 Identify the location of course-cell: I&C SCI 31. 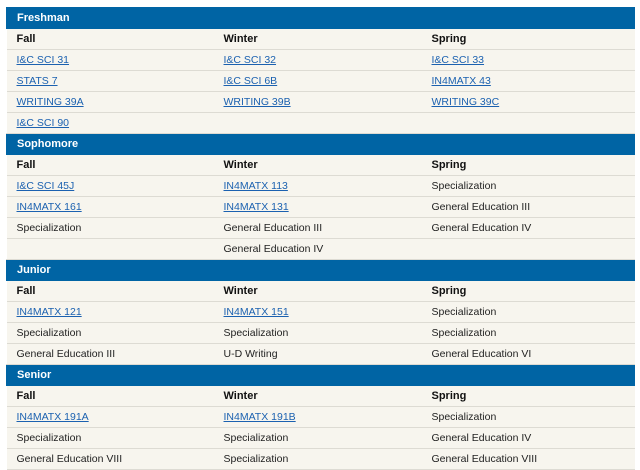
(110, 60).